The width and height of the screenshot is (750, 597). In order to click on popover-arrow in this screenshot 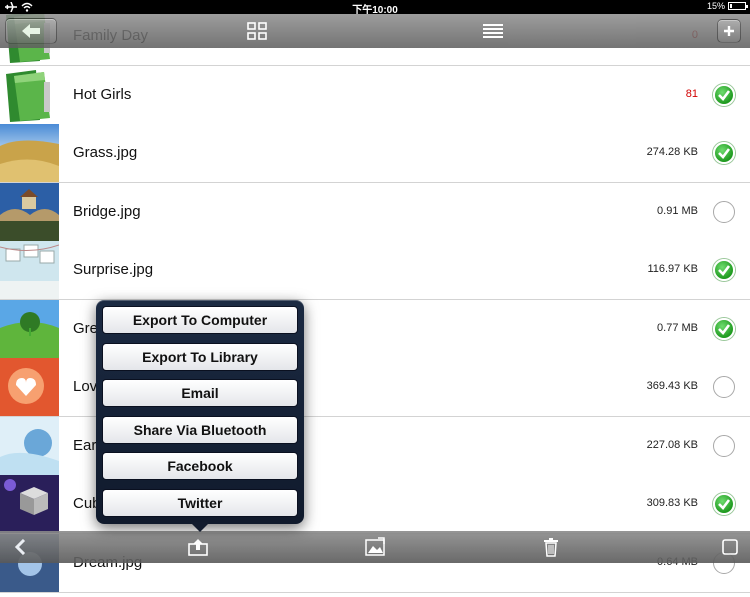, I will do `click(200, 527)`.